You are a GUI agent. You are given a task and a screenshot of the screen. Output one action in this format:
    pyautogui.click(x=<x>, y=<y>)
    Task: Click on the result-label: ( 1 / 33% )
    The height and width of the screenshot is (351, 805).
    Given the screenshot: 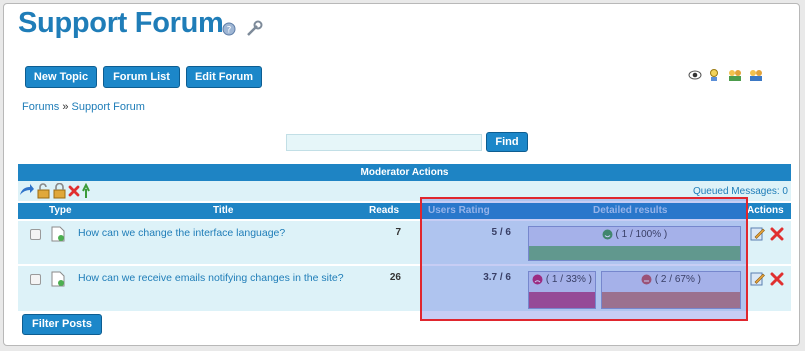 What is the action you would take?
    pyautogui.click(x=568, y=279)
    